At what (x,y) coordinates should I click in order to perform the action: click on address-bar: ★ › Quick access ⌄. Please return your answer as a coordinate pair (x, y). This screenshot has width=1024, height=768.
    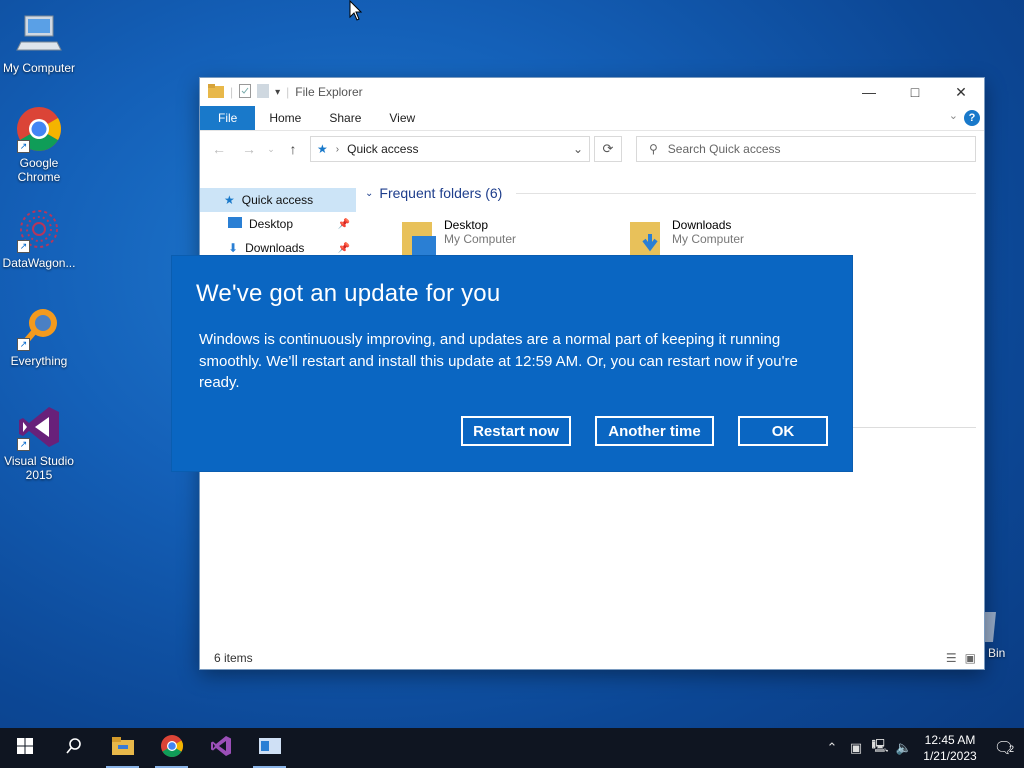
    Looking at the image, I should click on (450, 149).